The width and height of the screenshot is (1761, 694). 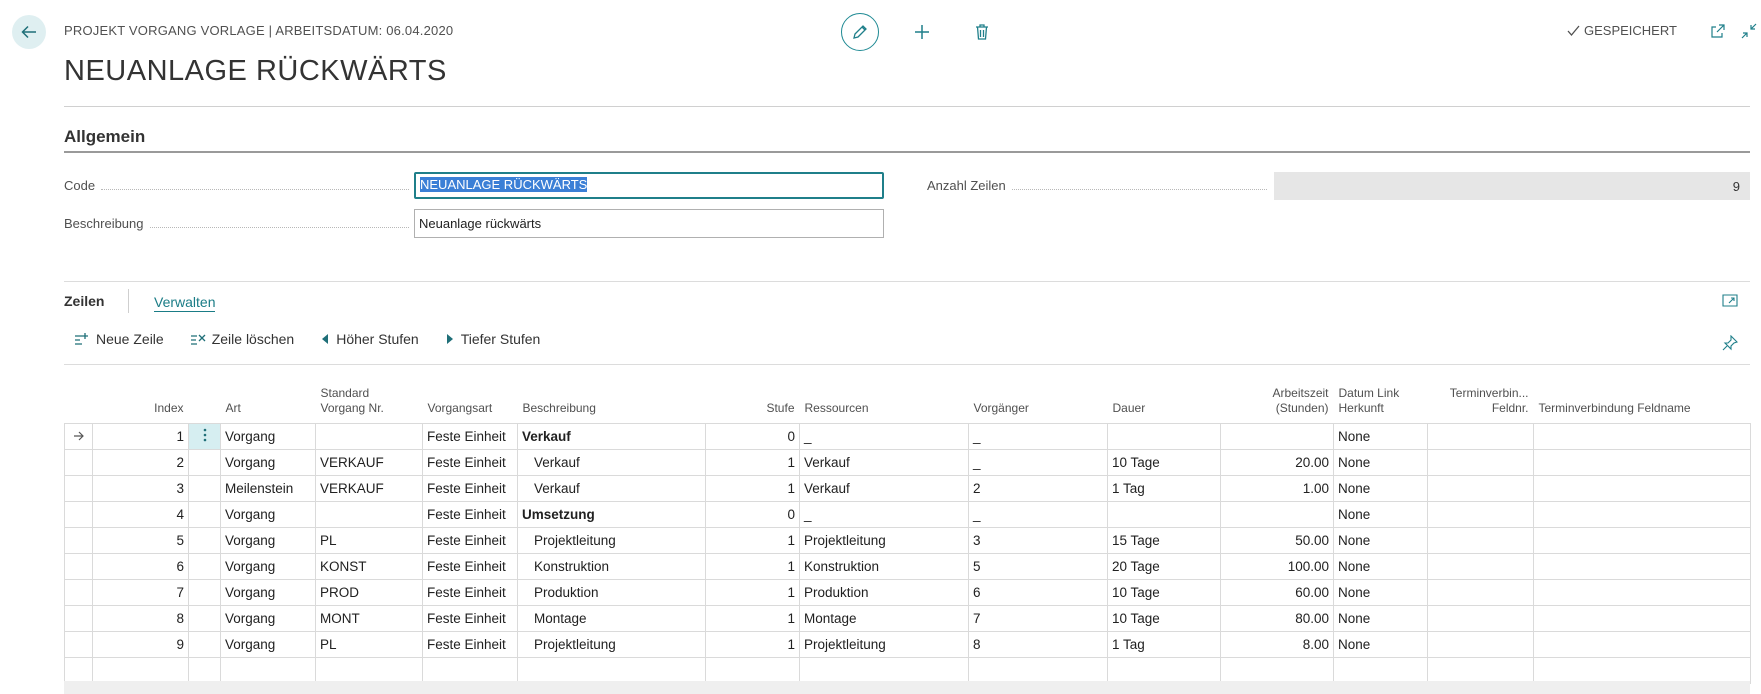 I want to click on cell-beschreibung: Projektleitung, so click(x=611, y=540).